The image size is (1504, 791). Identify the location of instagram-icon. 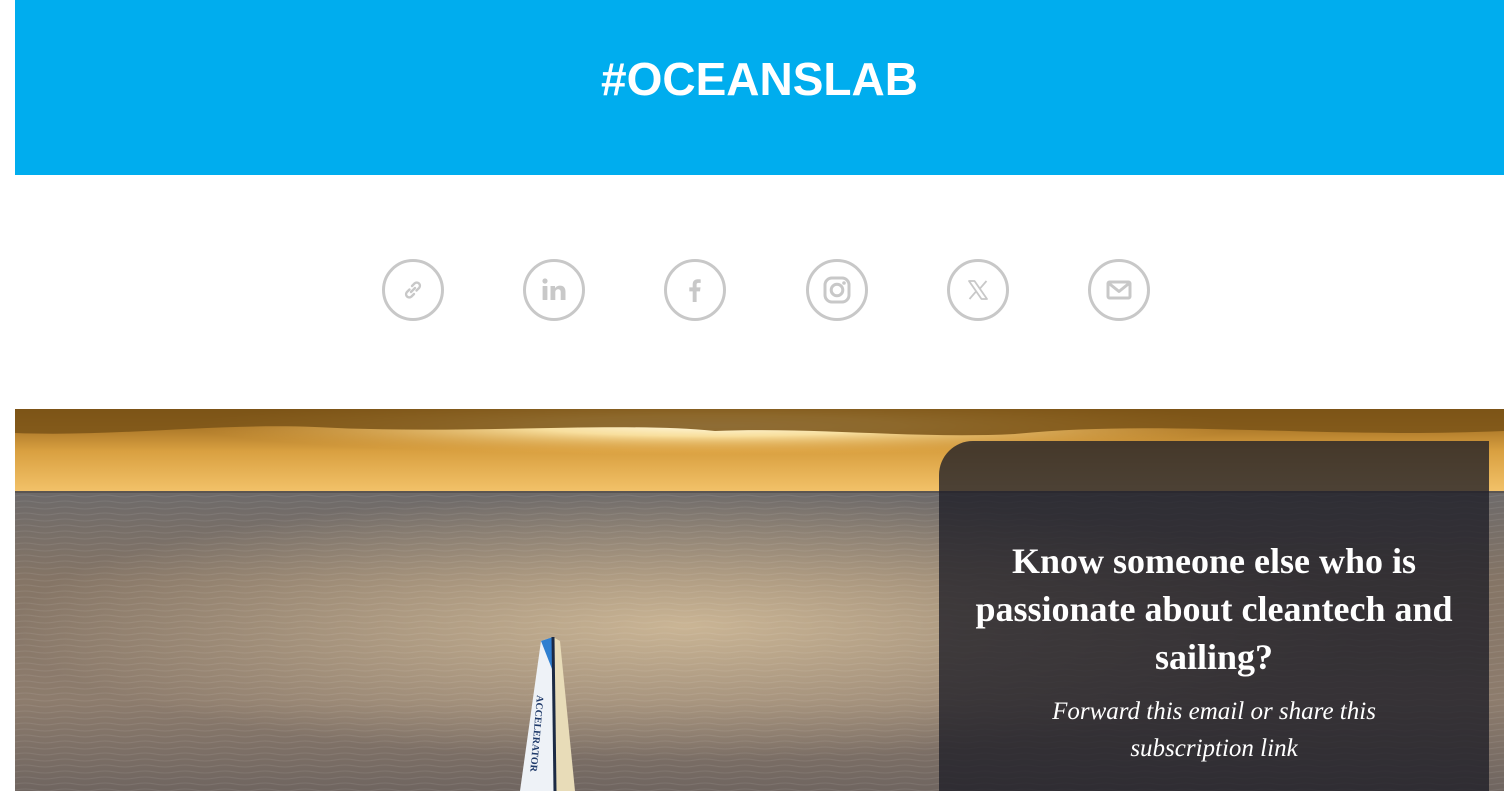
(837, 290).